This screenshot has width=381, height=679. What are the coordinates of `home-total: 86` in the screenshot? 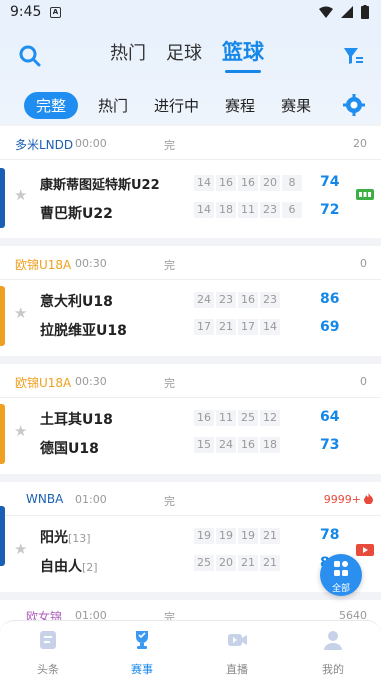 It's located at (330, 299).